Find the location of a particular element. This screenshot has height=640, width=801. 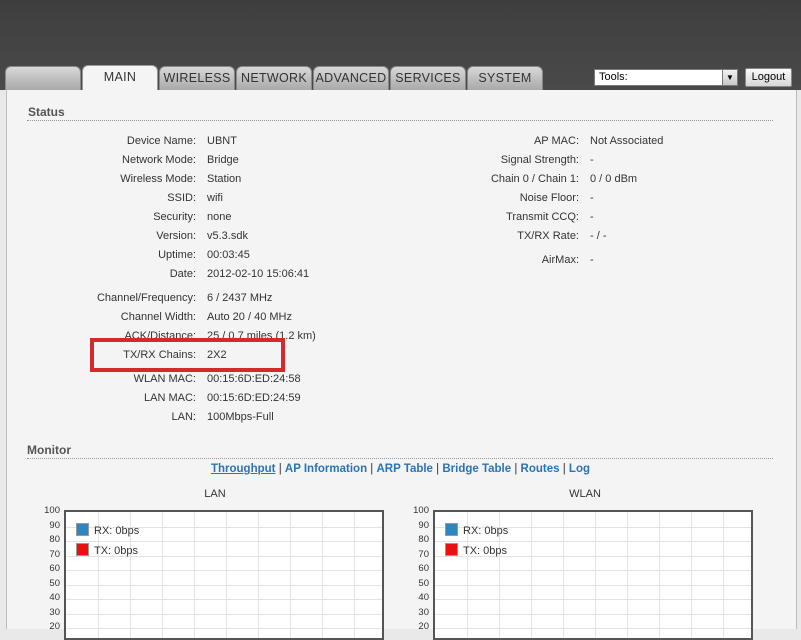

status-title: Status is located at coordinates (46, 112).